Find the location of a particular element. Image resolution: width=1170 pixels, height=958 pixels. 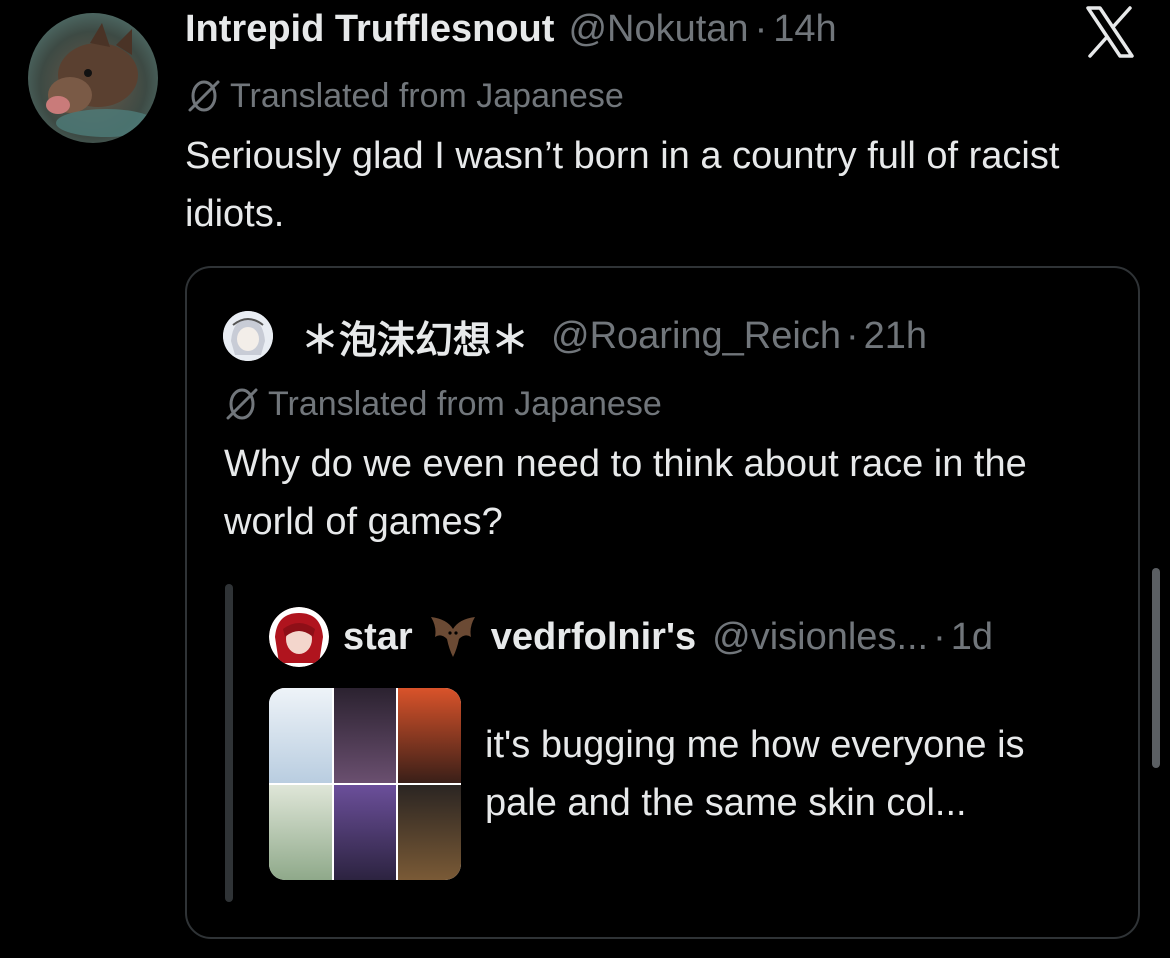

author-handle: @Nokutan is located at coordinates (658, 29).